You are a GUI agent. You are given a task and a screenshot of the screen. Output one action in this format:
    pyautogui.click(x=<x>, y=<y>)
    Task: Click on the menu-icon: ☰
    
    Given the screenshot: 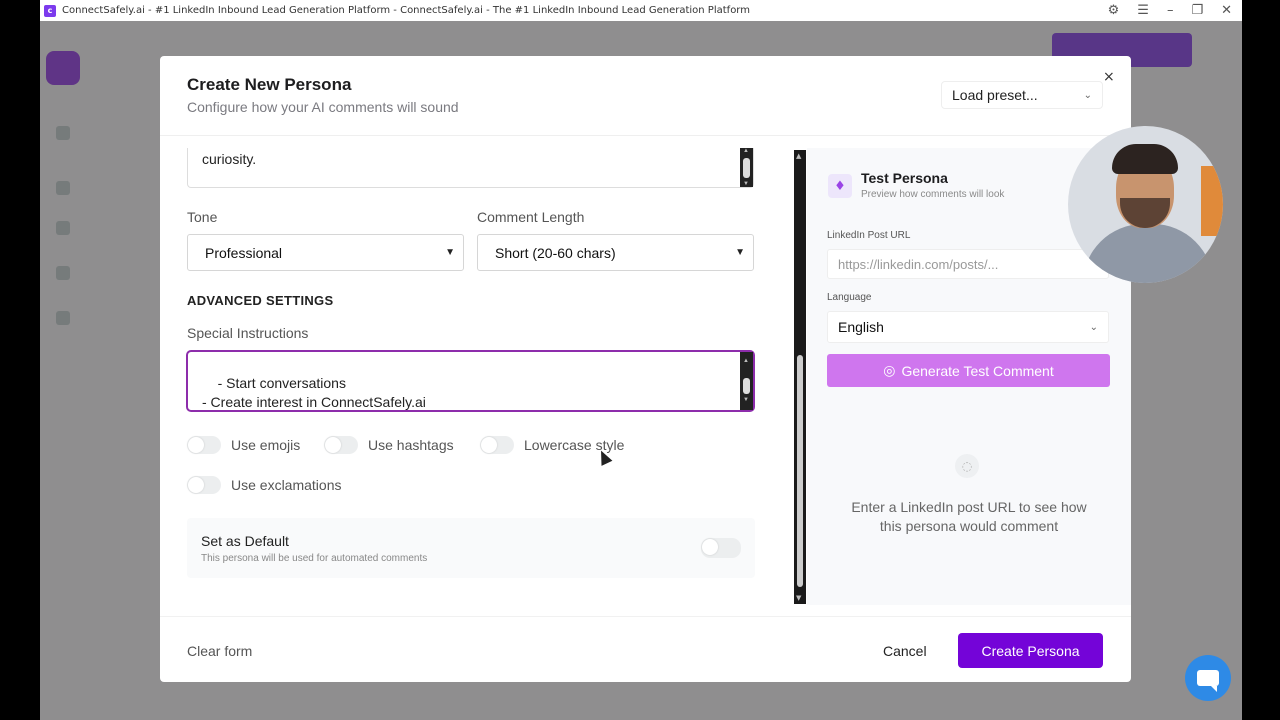 What is the action you would take?
    pyautogui.click(x=1143, y=10)
    